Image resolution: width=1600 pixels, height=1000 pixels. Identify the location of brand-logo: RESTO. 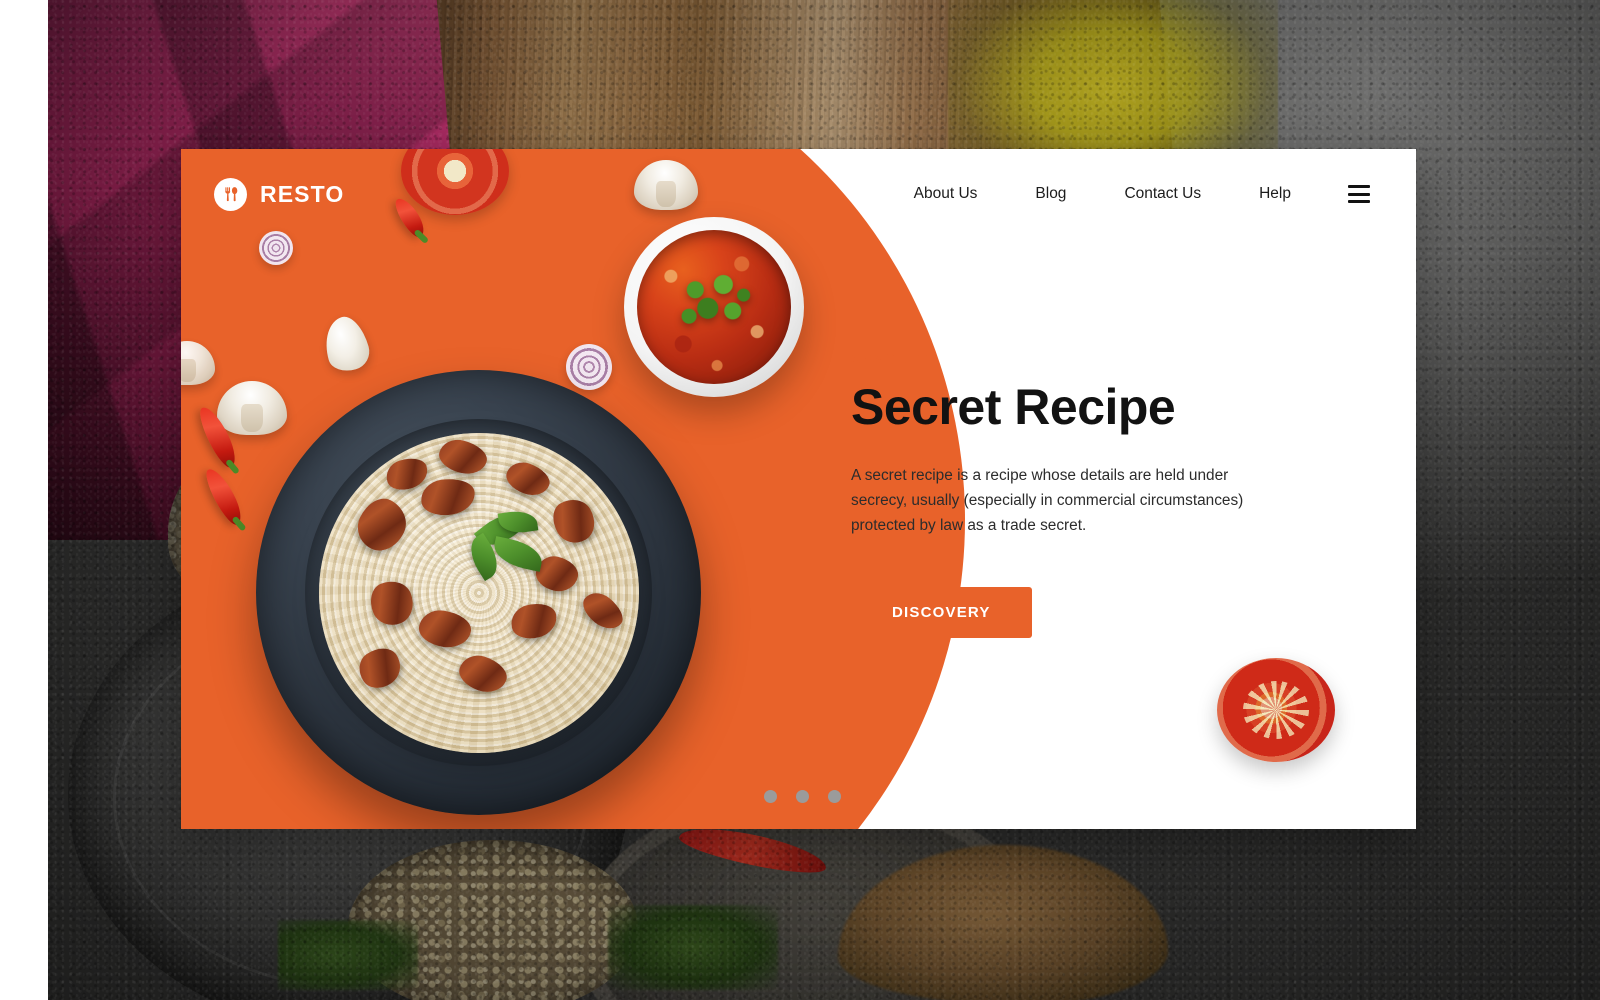
(279, 194).